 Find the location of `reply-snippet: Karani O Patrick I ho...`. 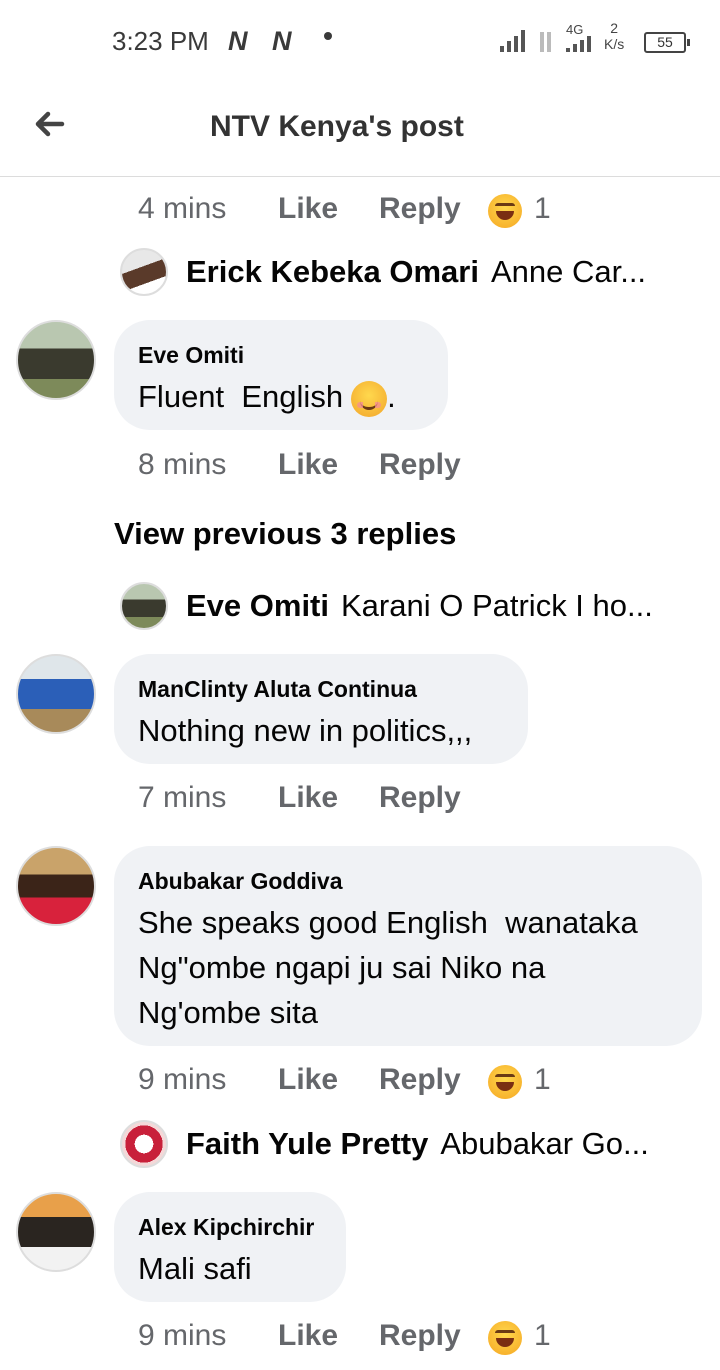

reply-snippet: Karani O Patrick I ho... is located at coordinates (497, 605).